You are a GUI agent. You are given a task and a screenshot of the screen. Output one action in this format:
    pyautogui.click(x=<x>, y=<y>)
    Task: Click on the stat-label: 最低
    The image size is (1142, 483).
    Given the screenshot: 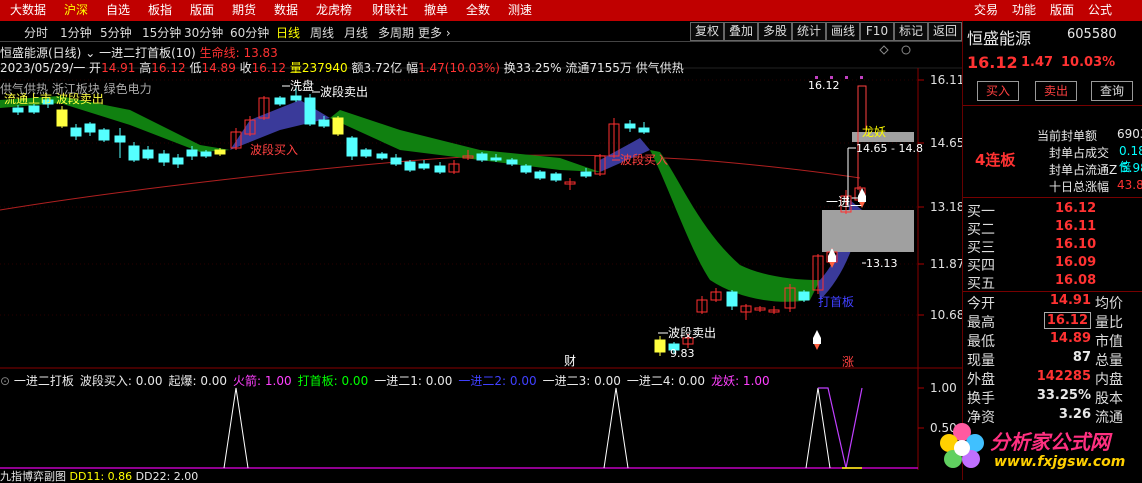 What is the action you would take?
    pyautogui.click(x=981, y=342)
    